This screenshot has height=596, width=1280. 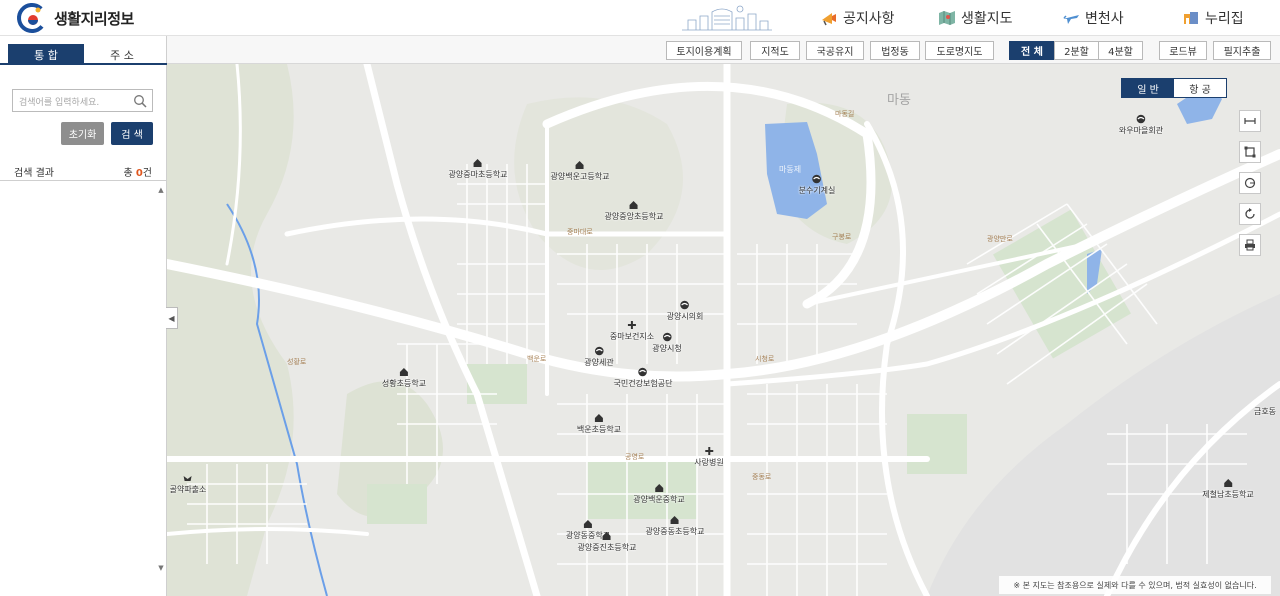 What do you see at coordinates (1250, 152) in the screenshot?
I see `measure-area-button` at bounding box center [1250, 152].